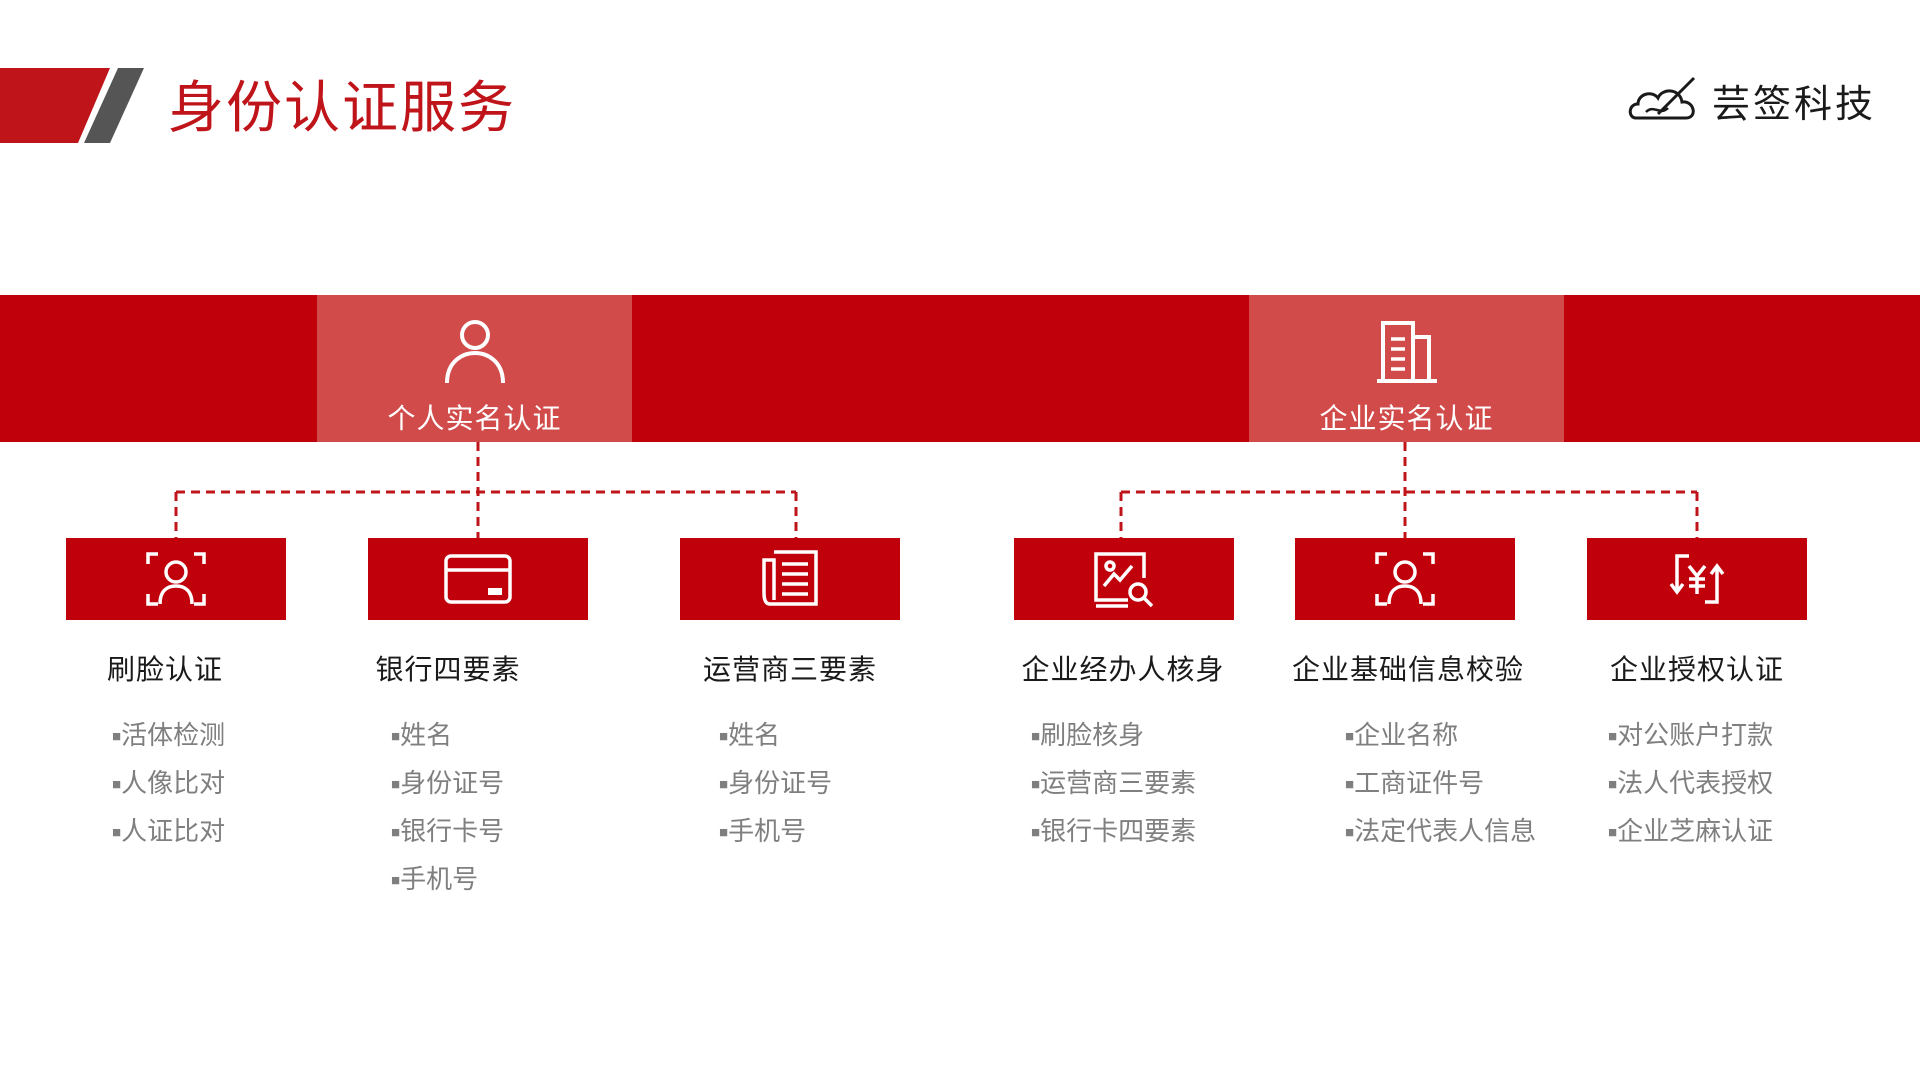 This screenshot has width=1920, height=1080. I want to click on company-logo: 芸签科技, so click(1752, 100).